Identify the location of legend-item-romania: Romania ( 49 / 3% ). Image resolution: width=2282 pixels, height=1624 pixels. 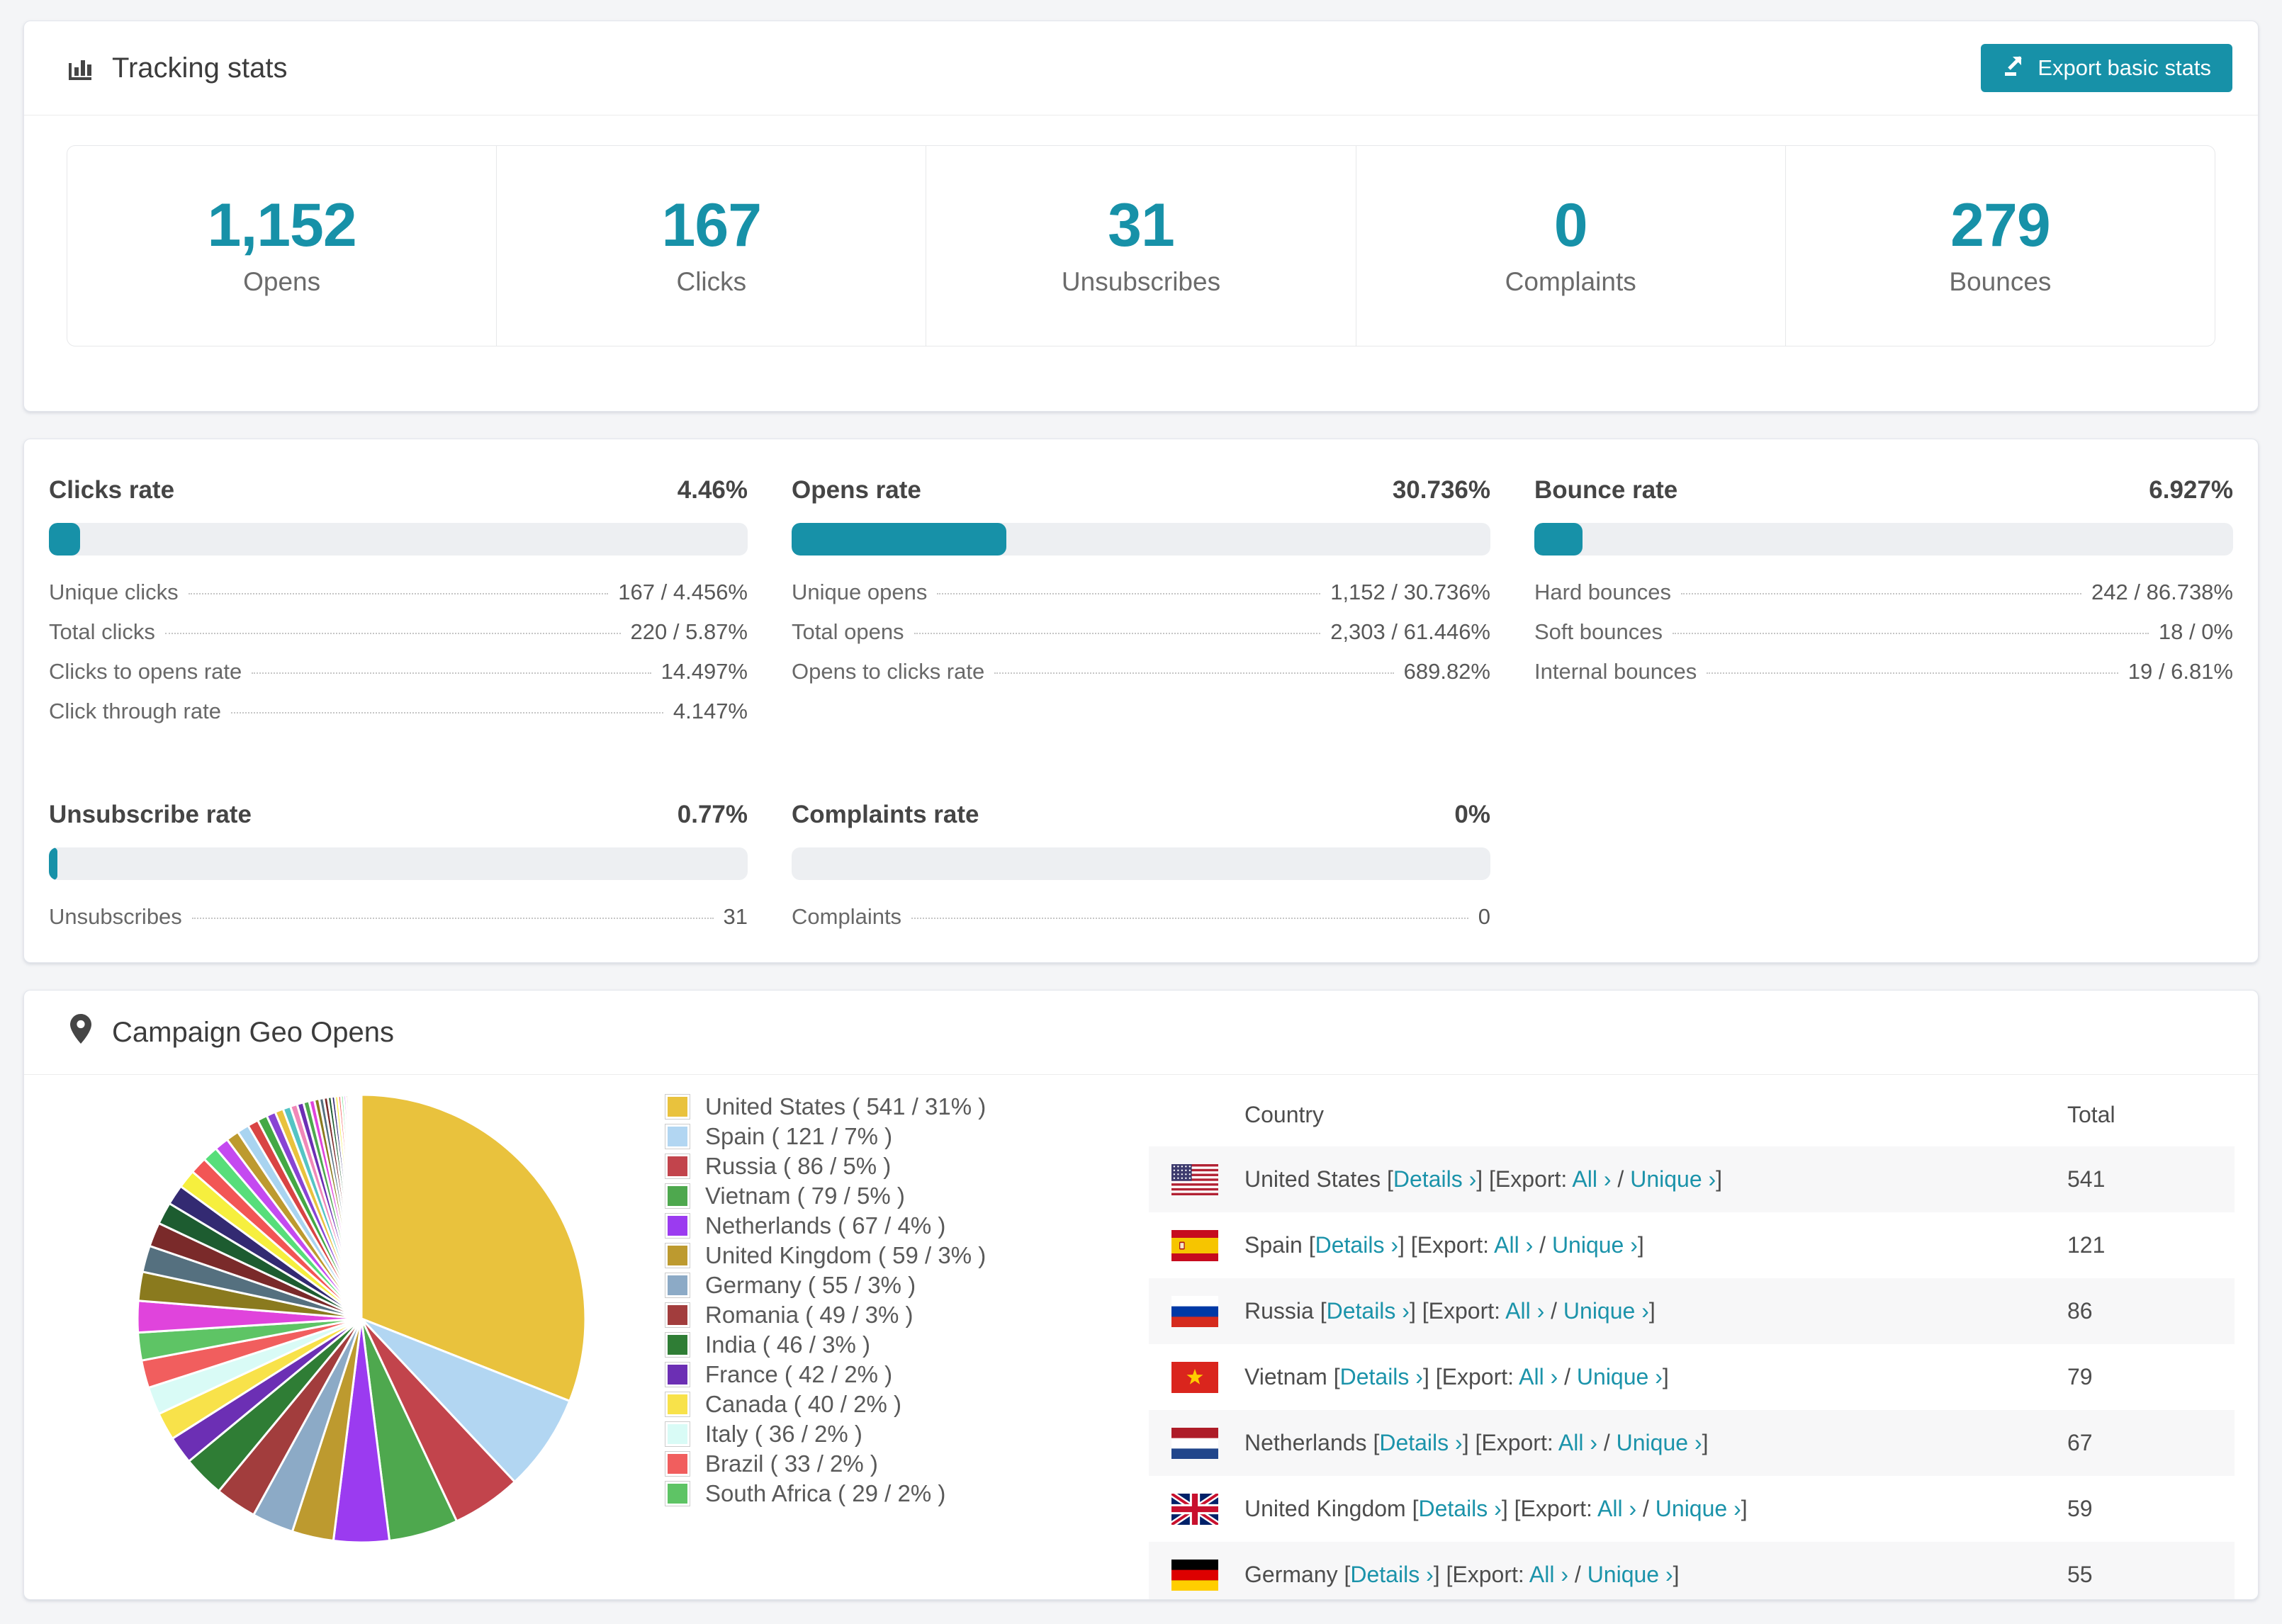
(826, 1315).